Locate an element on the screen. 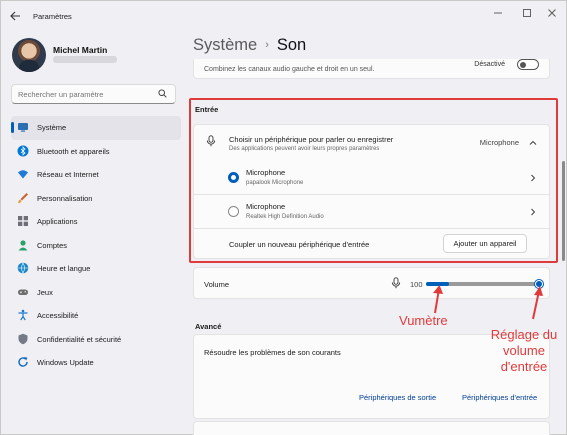 The image size is (567, 435). advanced-section-title: Avancé is located at coordinates (208, 326).